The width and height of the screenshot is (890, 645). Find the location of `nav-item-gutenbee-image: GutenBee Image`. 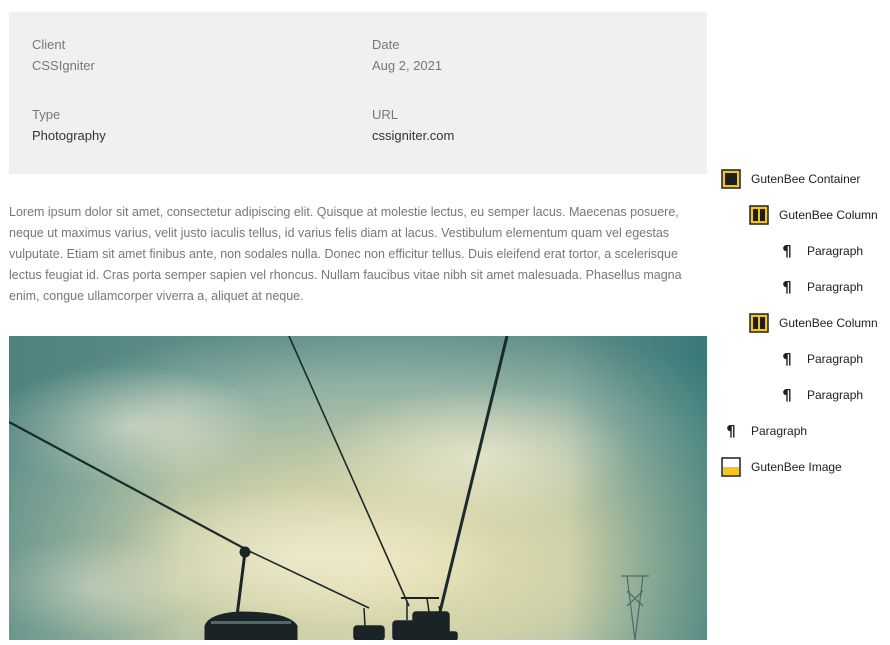

nav-item-gutenbee-image: GutenBee Image is located at coordinates (781, 467).